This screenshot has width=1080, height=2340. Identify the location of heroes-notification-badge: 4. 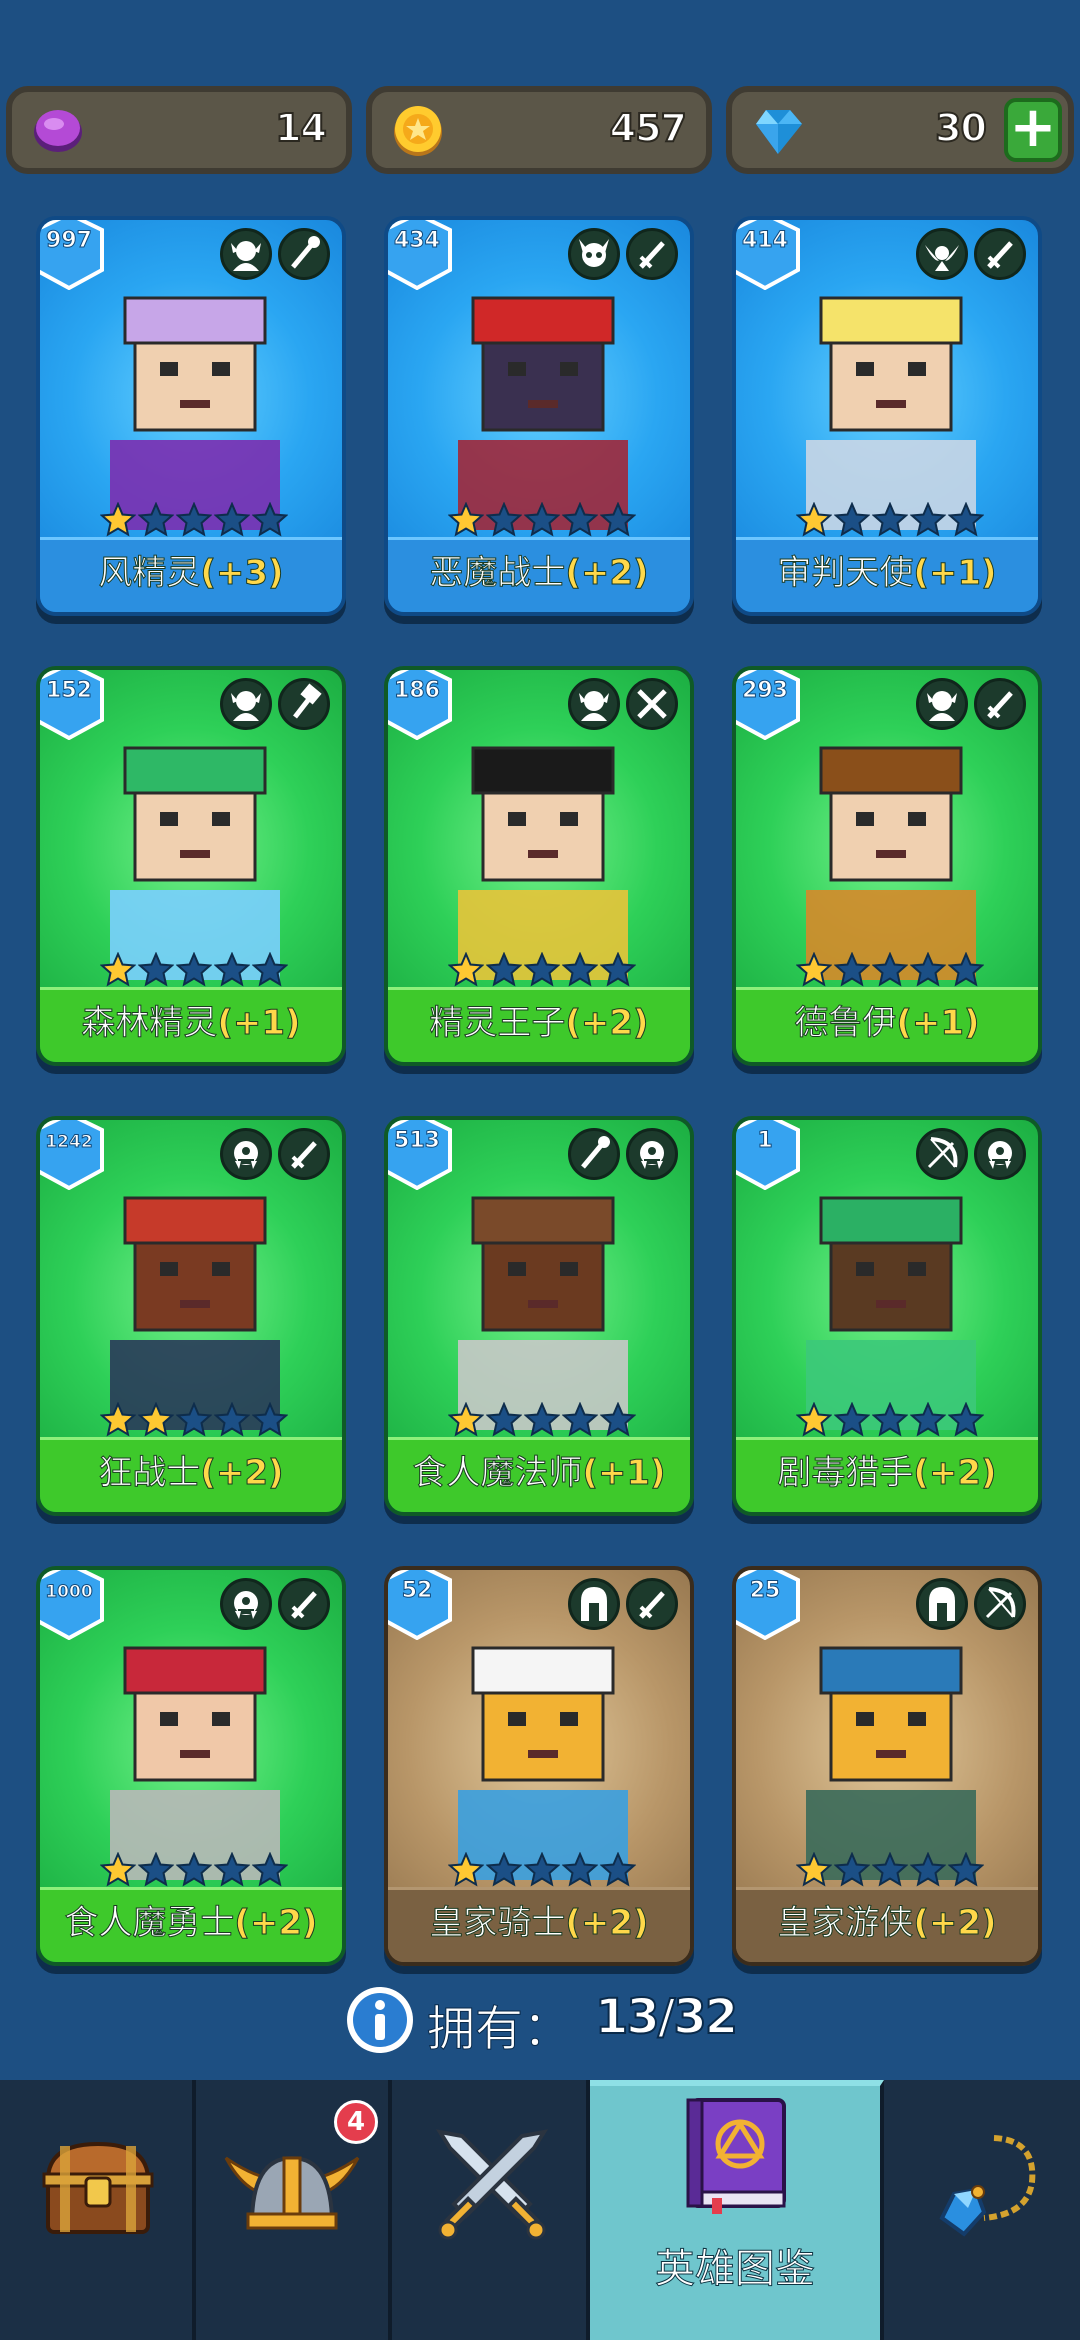
(356, 2122).